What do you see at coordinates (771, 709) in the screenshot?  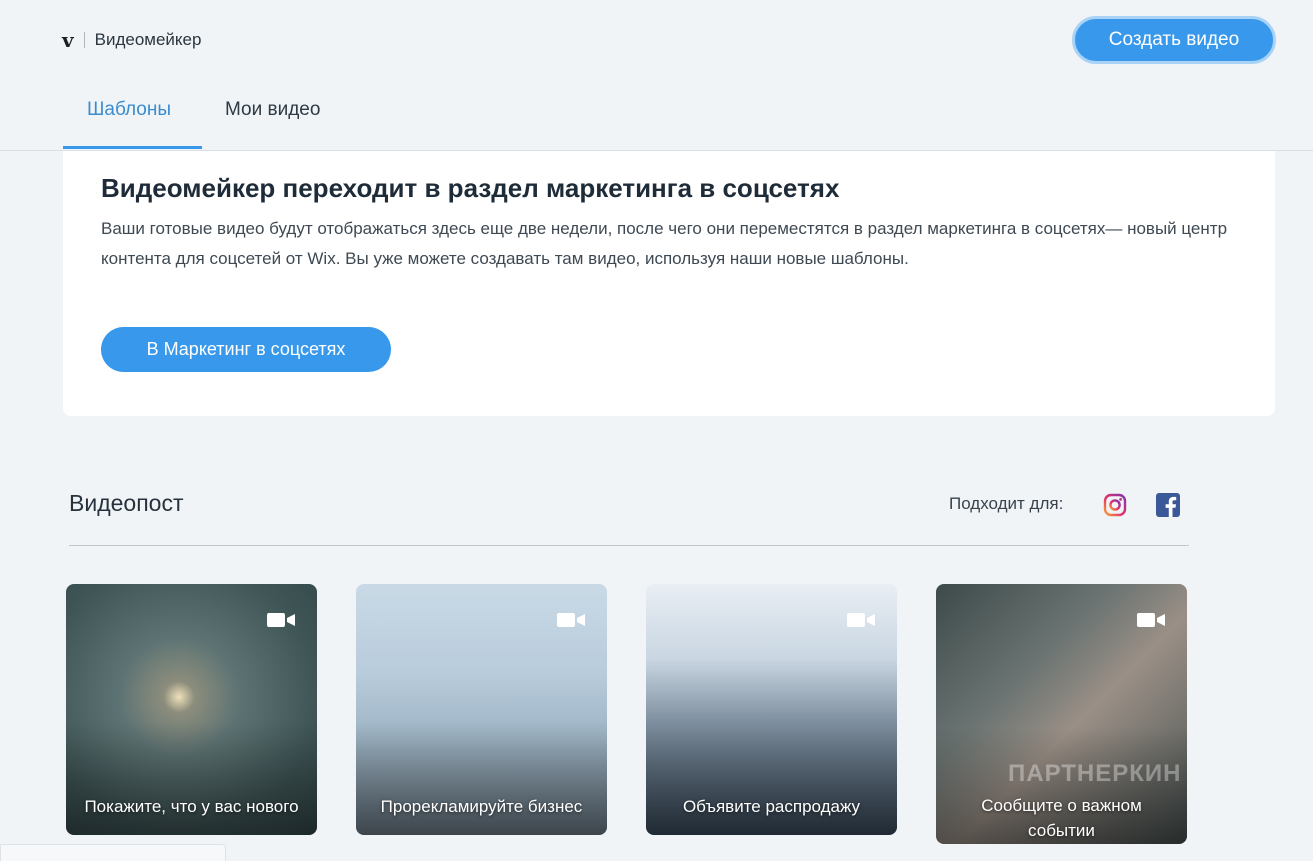 I see `template-card: Объявите распродажу` at bounding box center [771, 709].